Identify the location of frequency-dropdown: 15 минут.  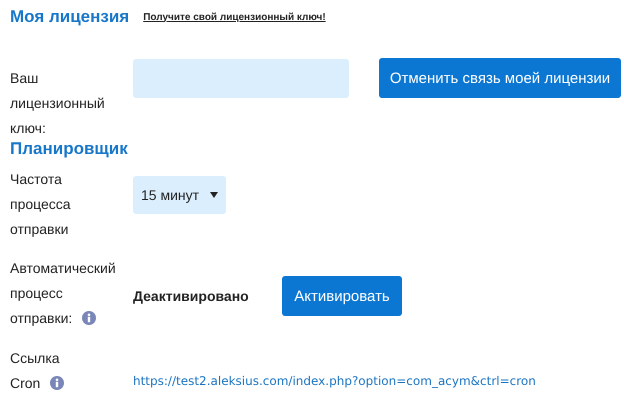
(179, 195).